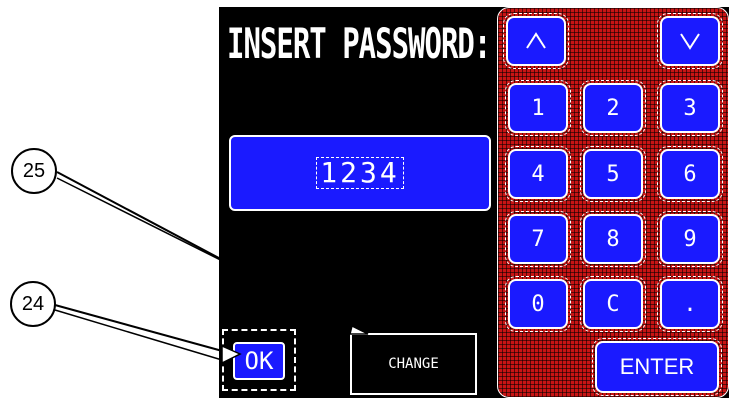 The image size is (729, 398). Describe the element at coordinates (34, 171) in the screenshot. I see `callout-25: 25` at that location.